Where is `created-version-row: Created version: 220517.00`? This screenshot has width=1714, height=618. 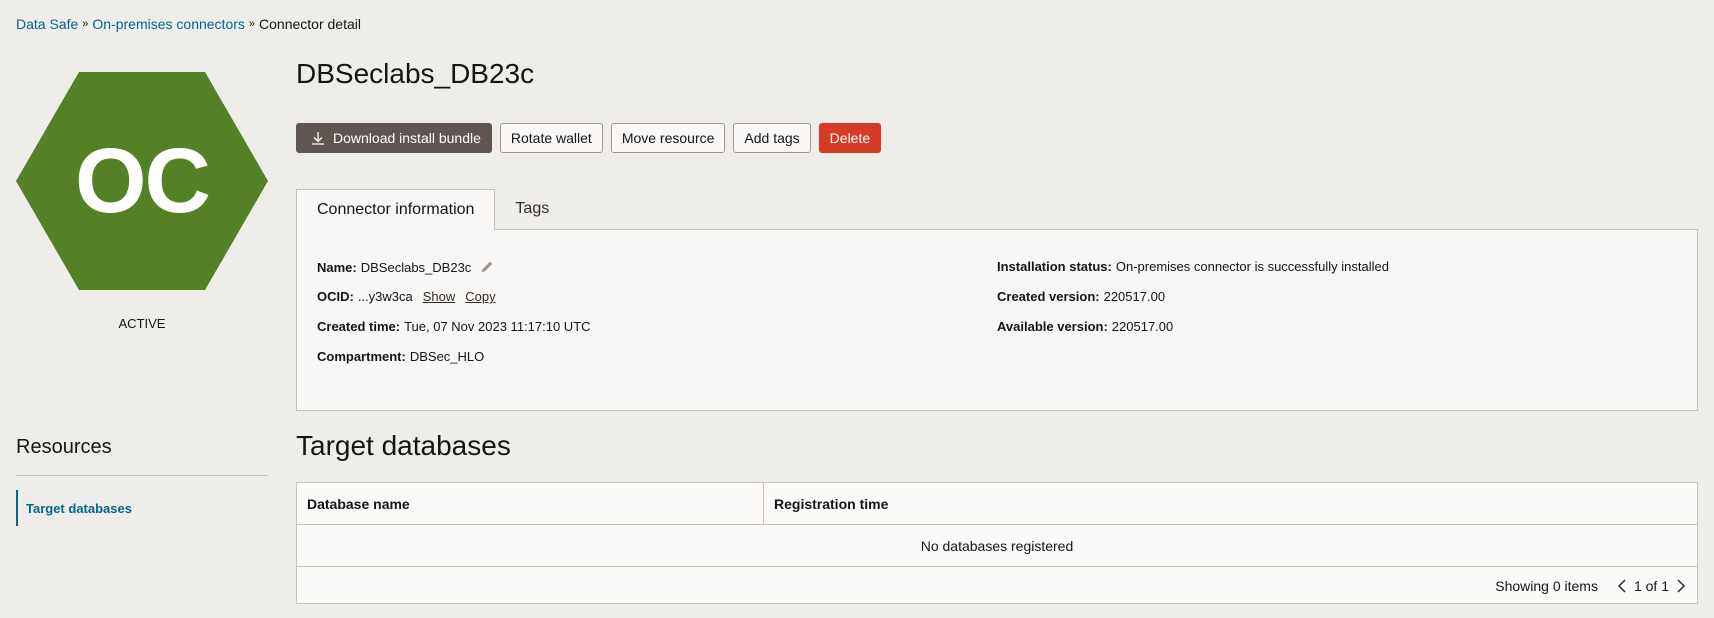 created-version-row: Created version: 220517.00 is located at coordinates (1081, 296).